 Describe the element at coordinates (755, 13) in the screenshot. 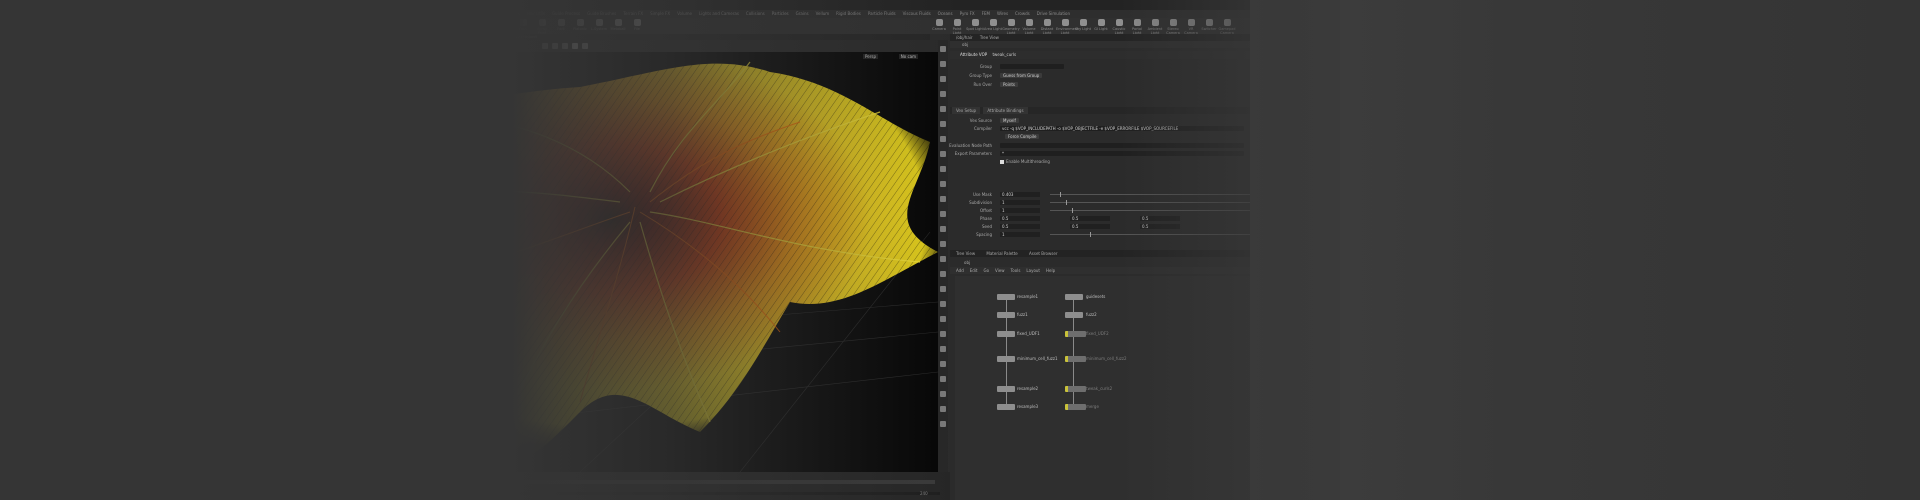

I see `shelf-tab: Collisions` at that location.